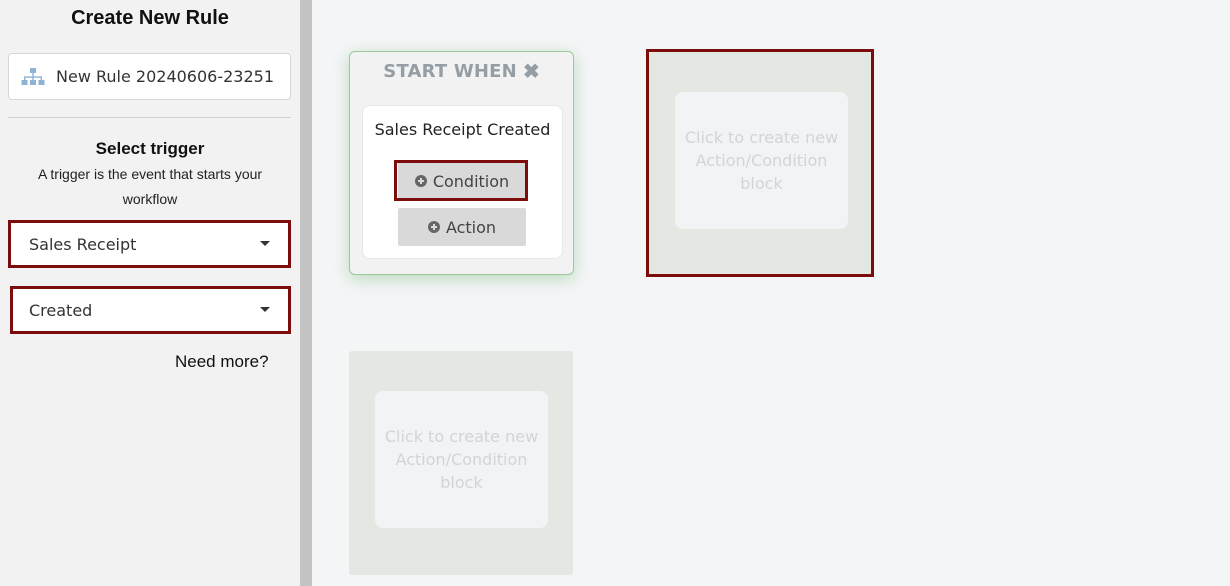 The width and height of the screenshot is (1230, 586). I want to click on rule-name-field: New Rule 20240606-23251, so click(149, 76).